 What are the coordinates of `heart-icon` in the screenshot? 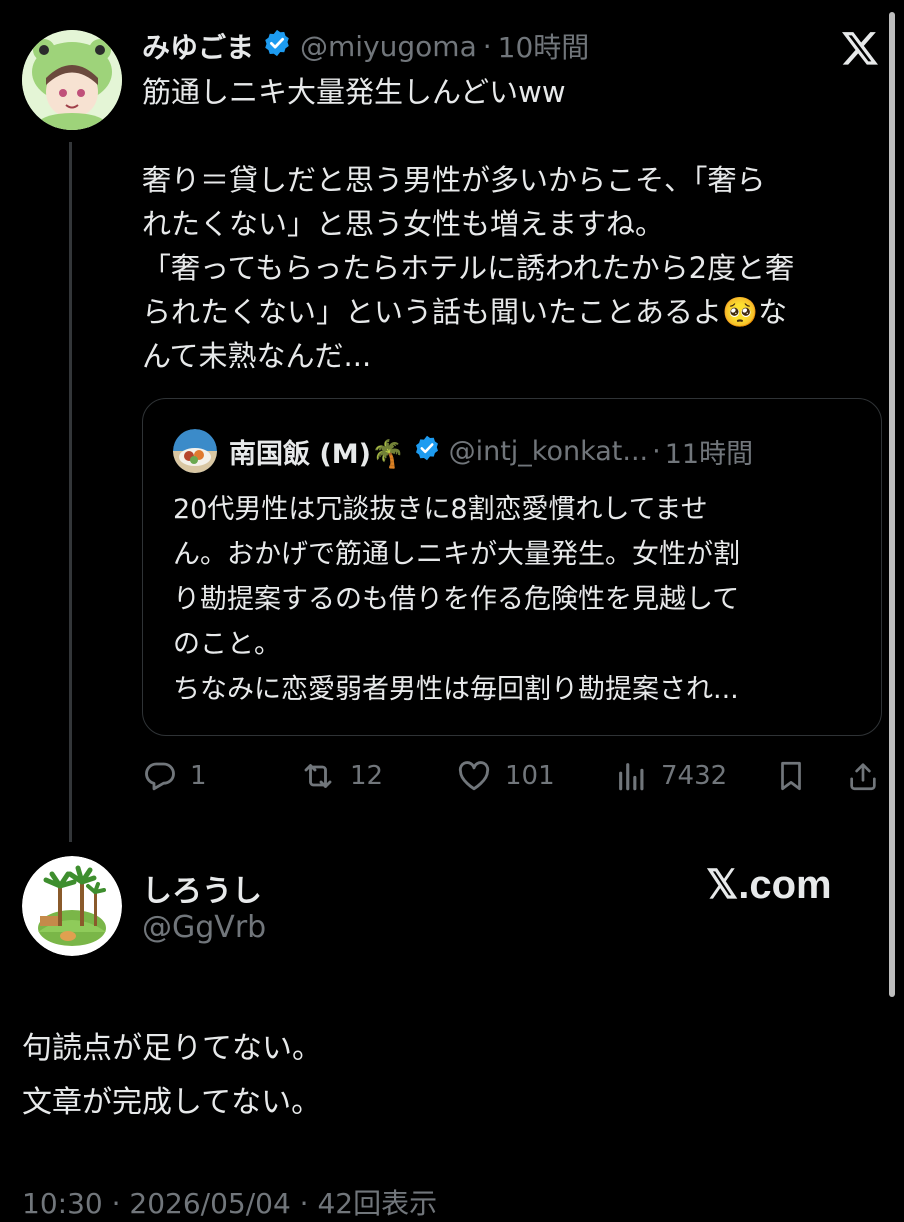 It's located at (474, 776).